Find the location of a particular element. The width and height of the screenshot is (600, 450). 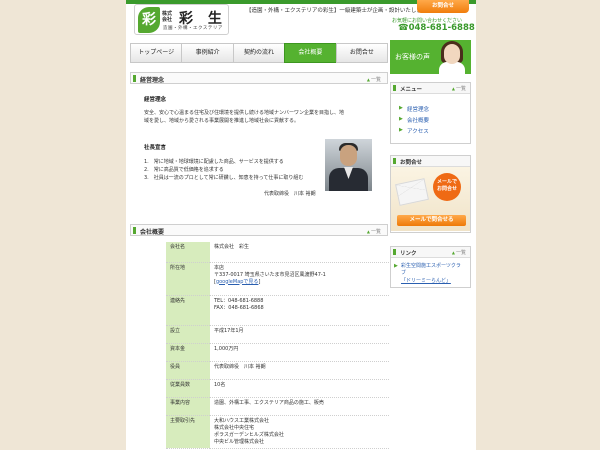

link-item: ▶ 彩生空間施工スポーツクラブ is located at coordinates (430, 267).